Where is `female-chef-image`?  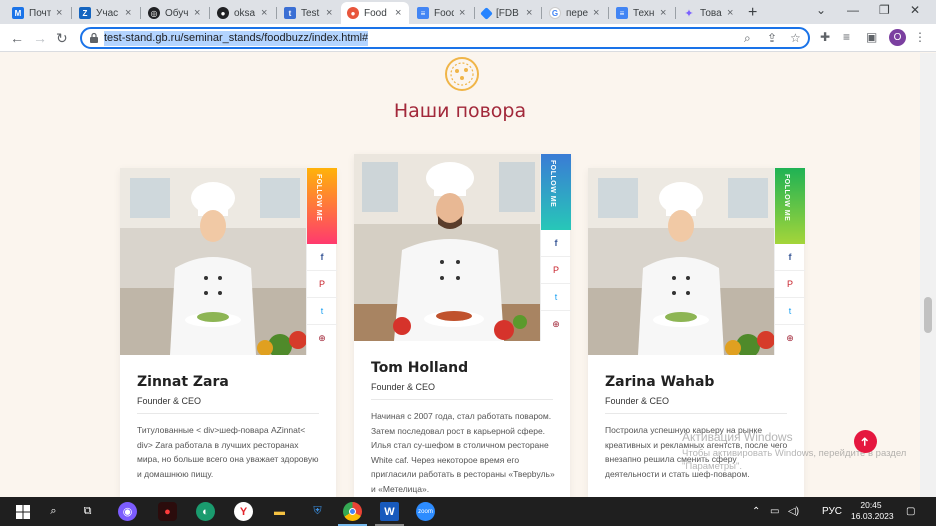 female-chef-image is located at coordinates (681, 261).